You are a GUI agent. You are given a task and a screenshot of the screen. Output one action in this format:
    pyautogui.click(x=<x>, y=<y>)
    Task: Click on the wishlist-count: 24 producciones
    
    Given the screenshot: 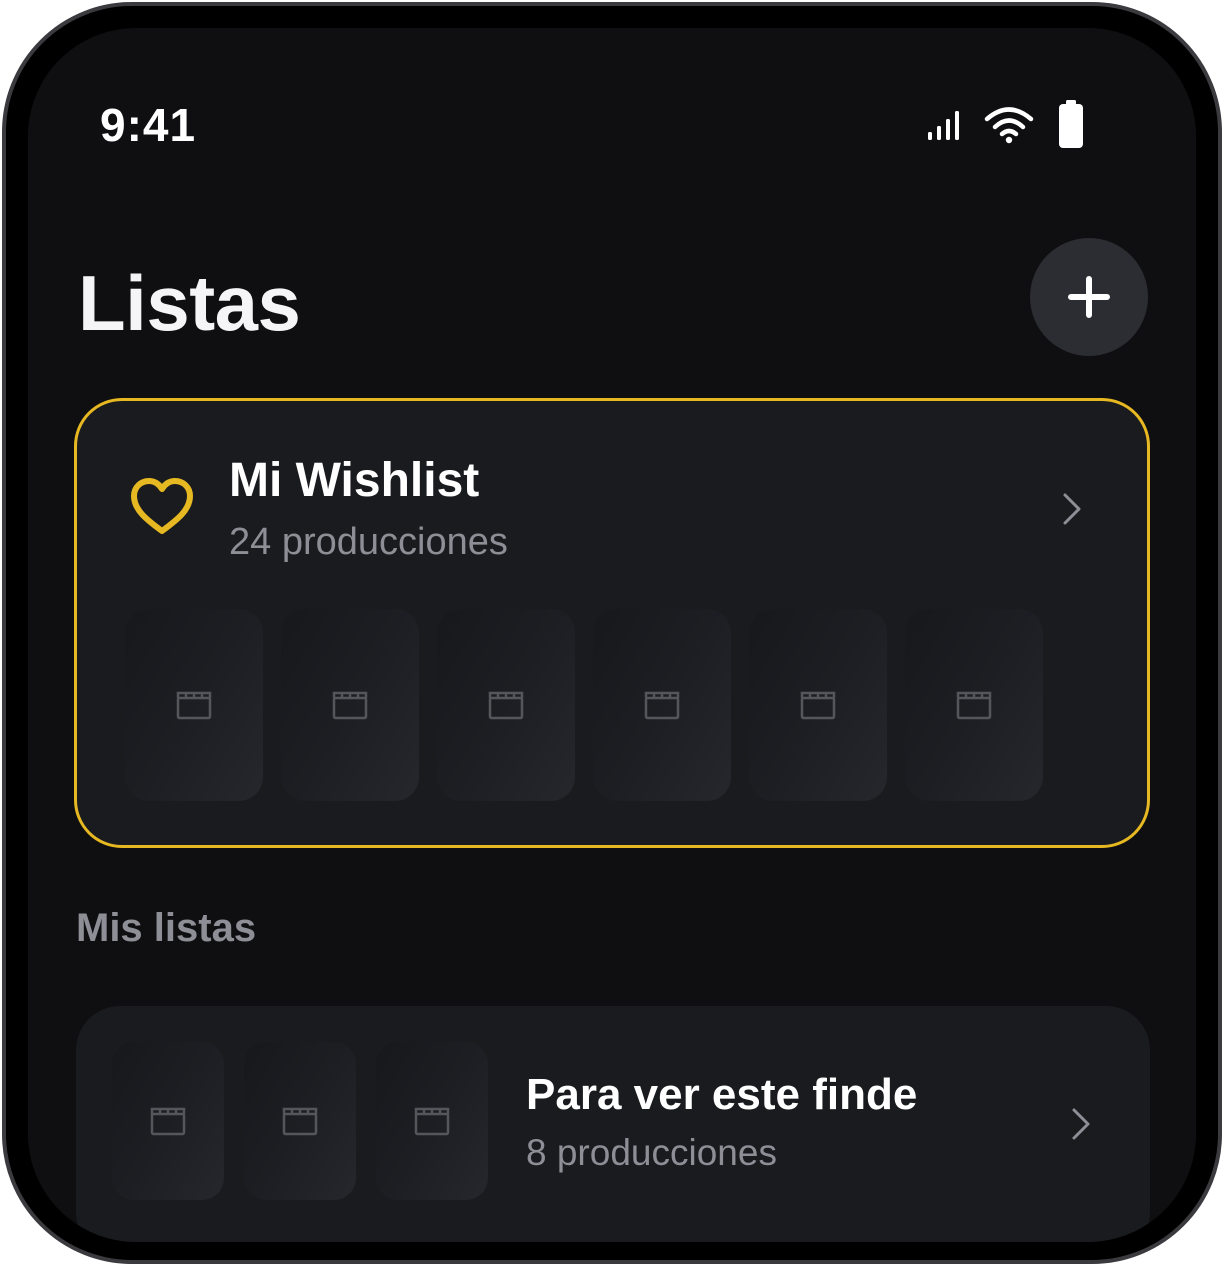 What is the action you would take?
    pyautogui.click(x=368, y=542)
    